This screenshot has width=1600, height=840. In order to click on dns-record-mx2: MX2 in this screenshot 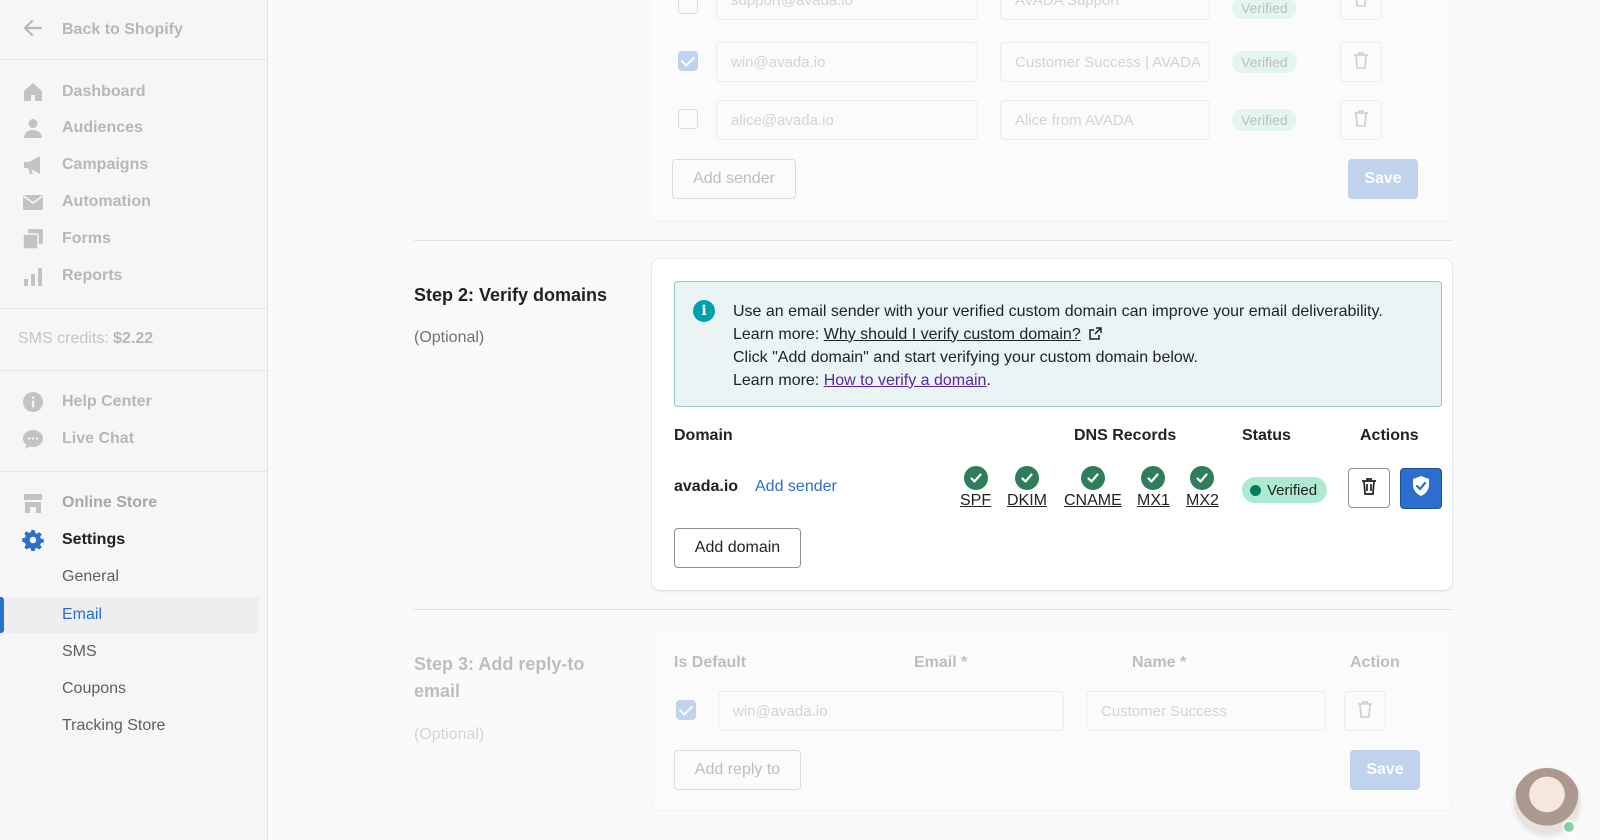, I will do `click(1202, 488)`.